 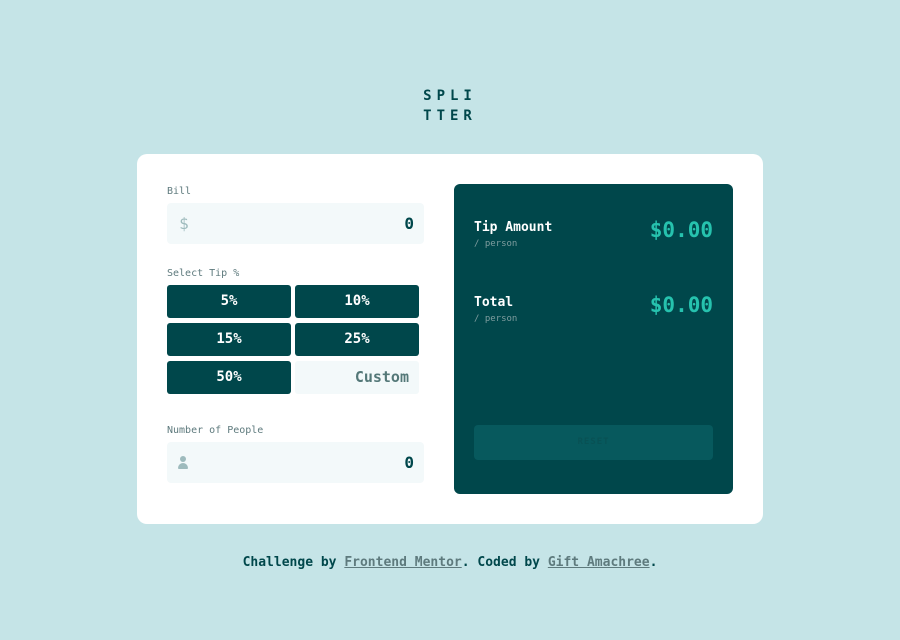 What do you see at coordinates (215, 430) in the screenshot?
I see `people-label: Number of People` at bounding box center [215, 430].